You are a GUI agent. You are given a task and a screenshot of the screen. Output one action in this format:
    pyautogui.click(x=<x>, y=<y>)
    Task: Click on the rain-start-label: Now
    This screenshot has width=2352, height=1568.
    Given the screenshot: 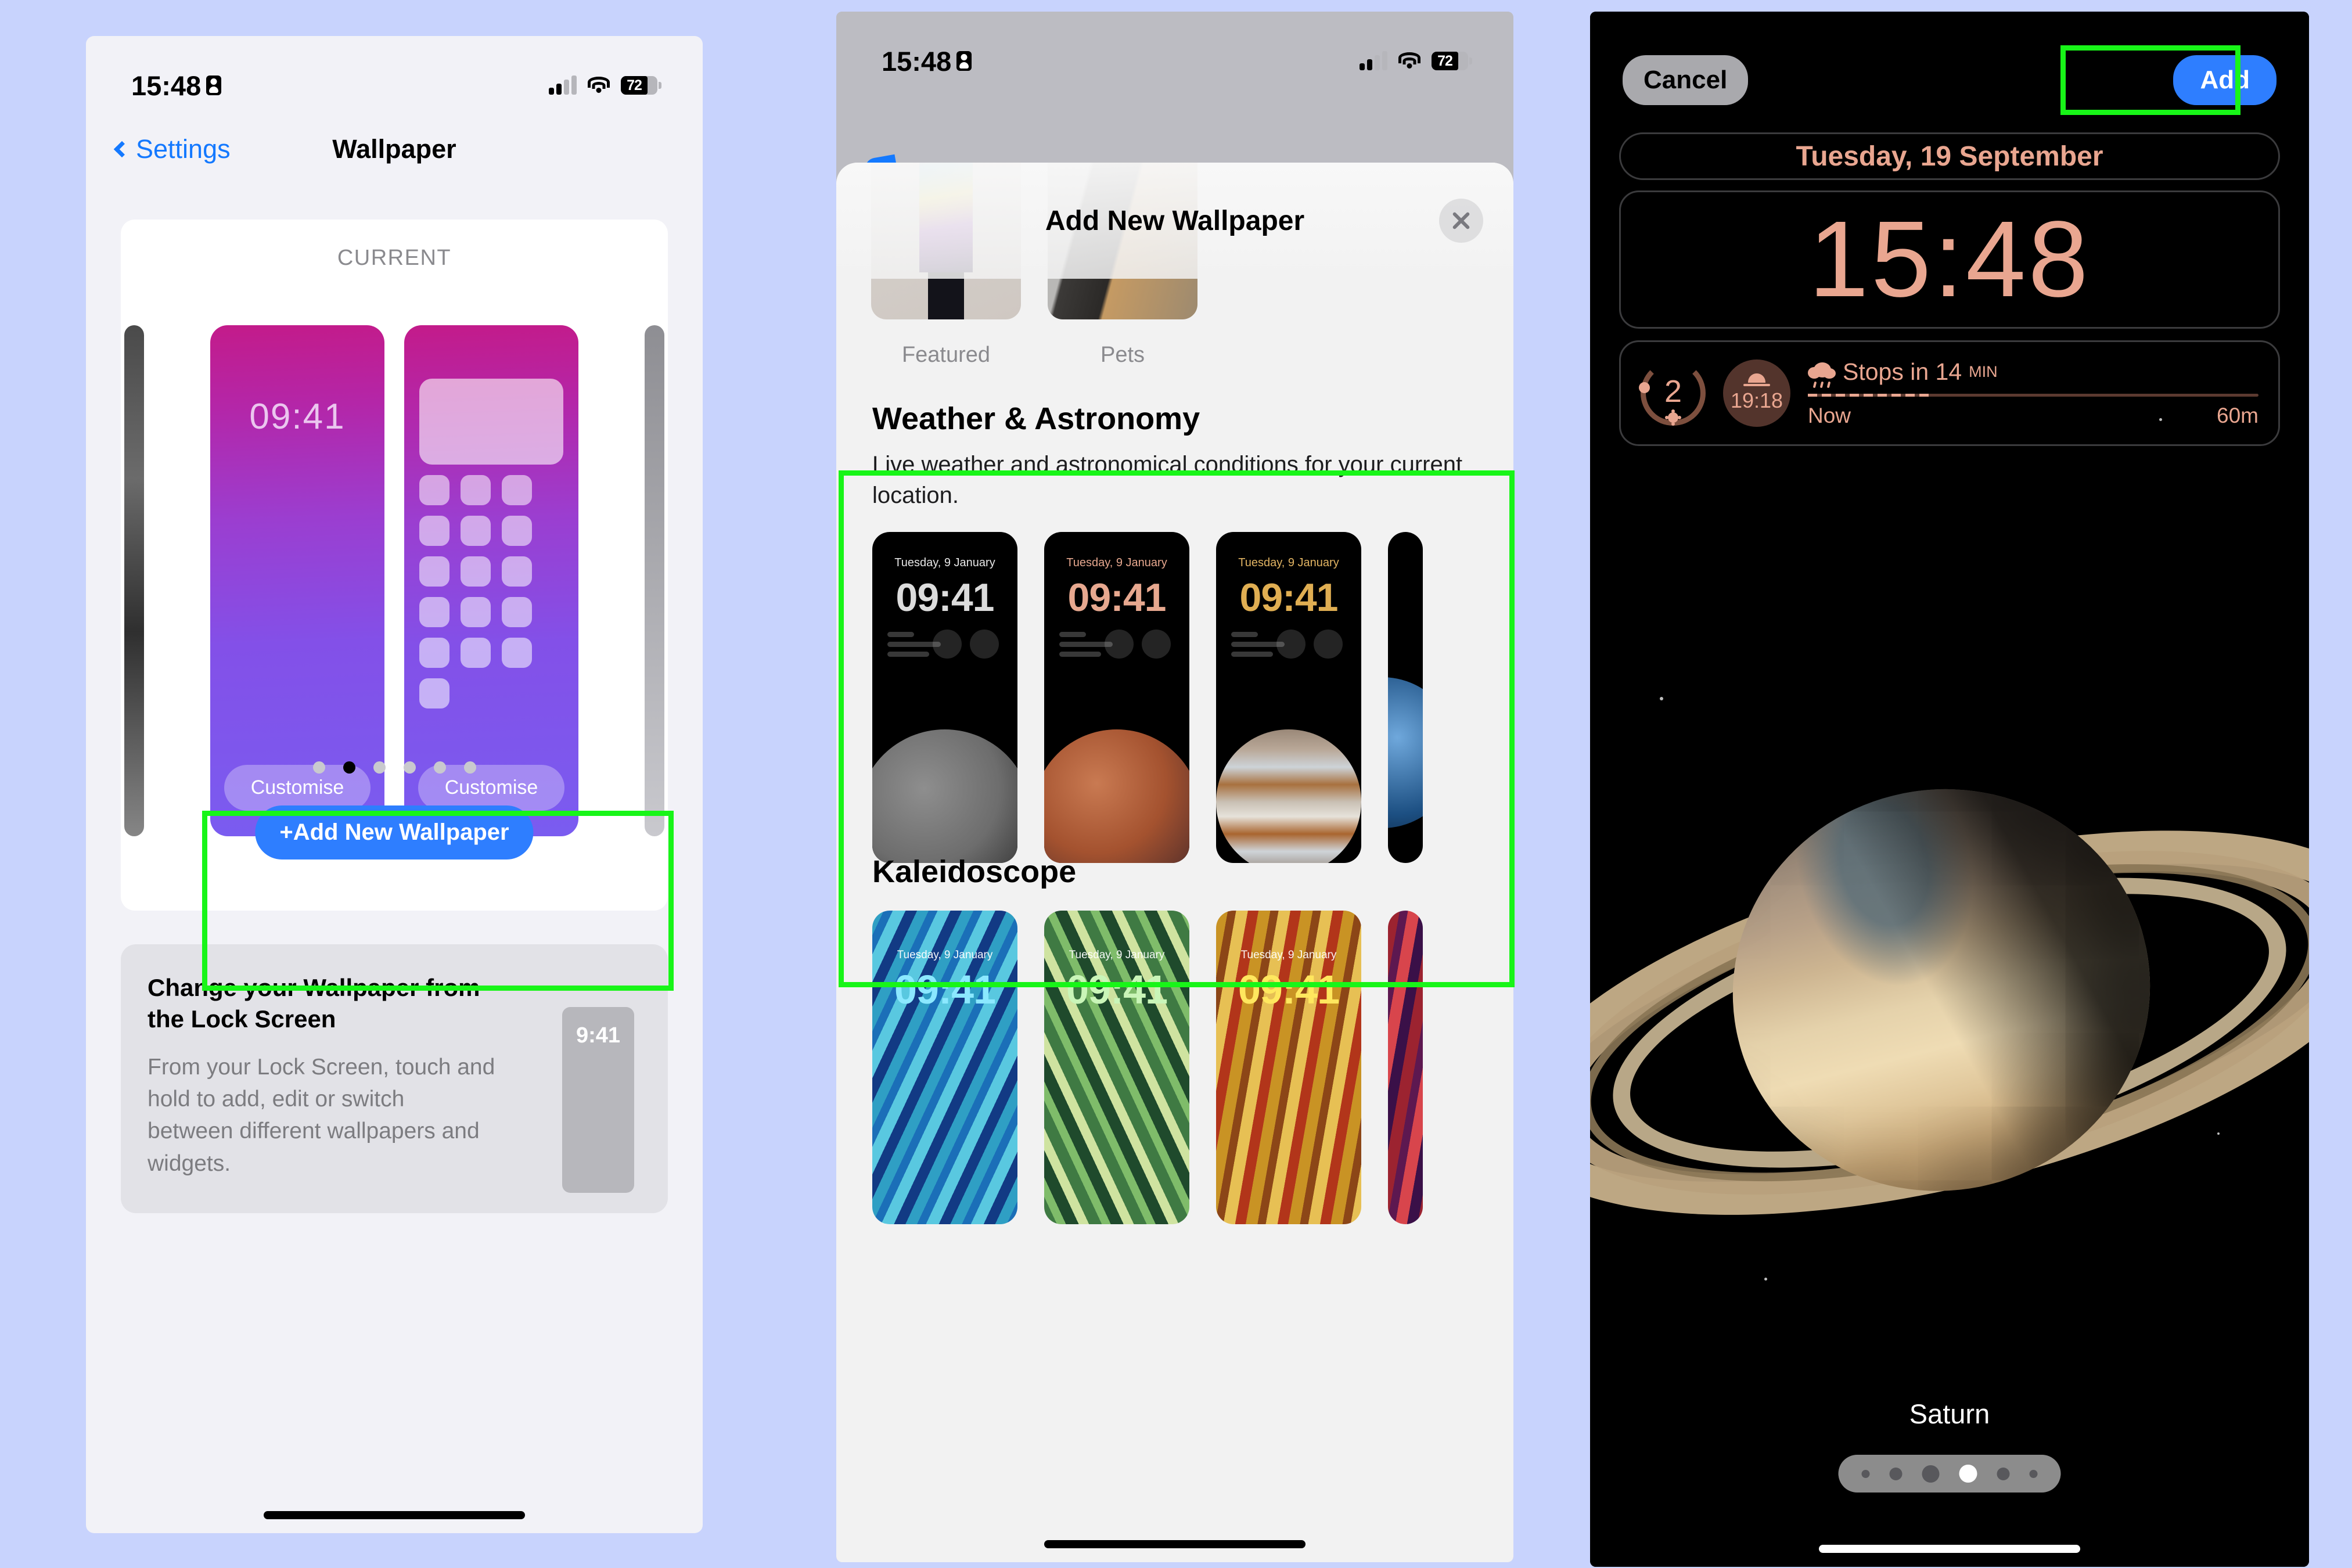 What is the action you would take?
    pyautogui.click(x=1829, y=415)
    